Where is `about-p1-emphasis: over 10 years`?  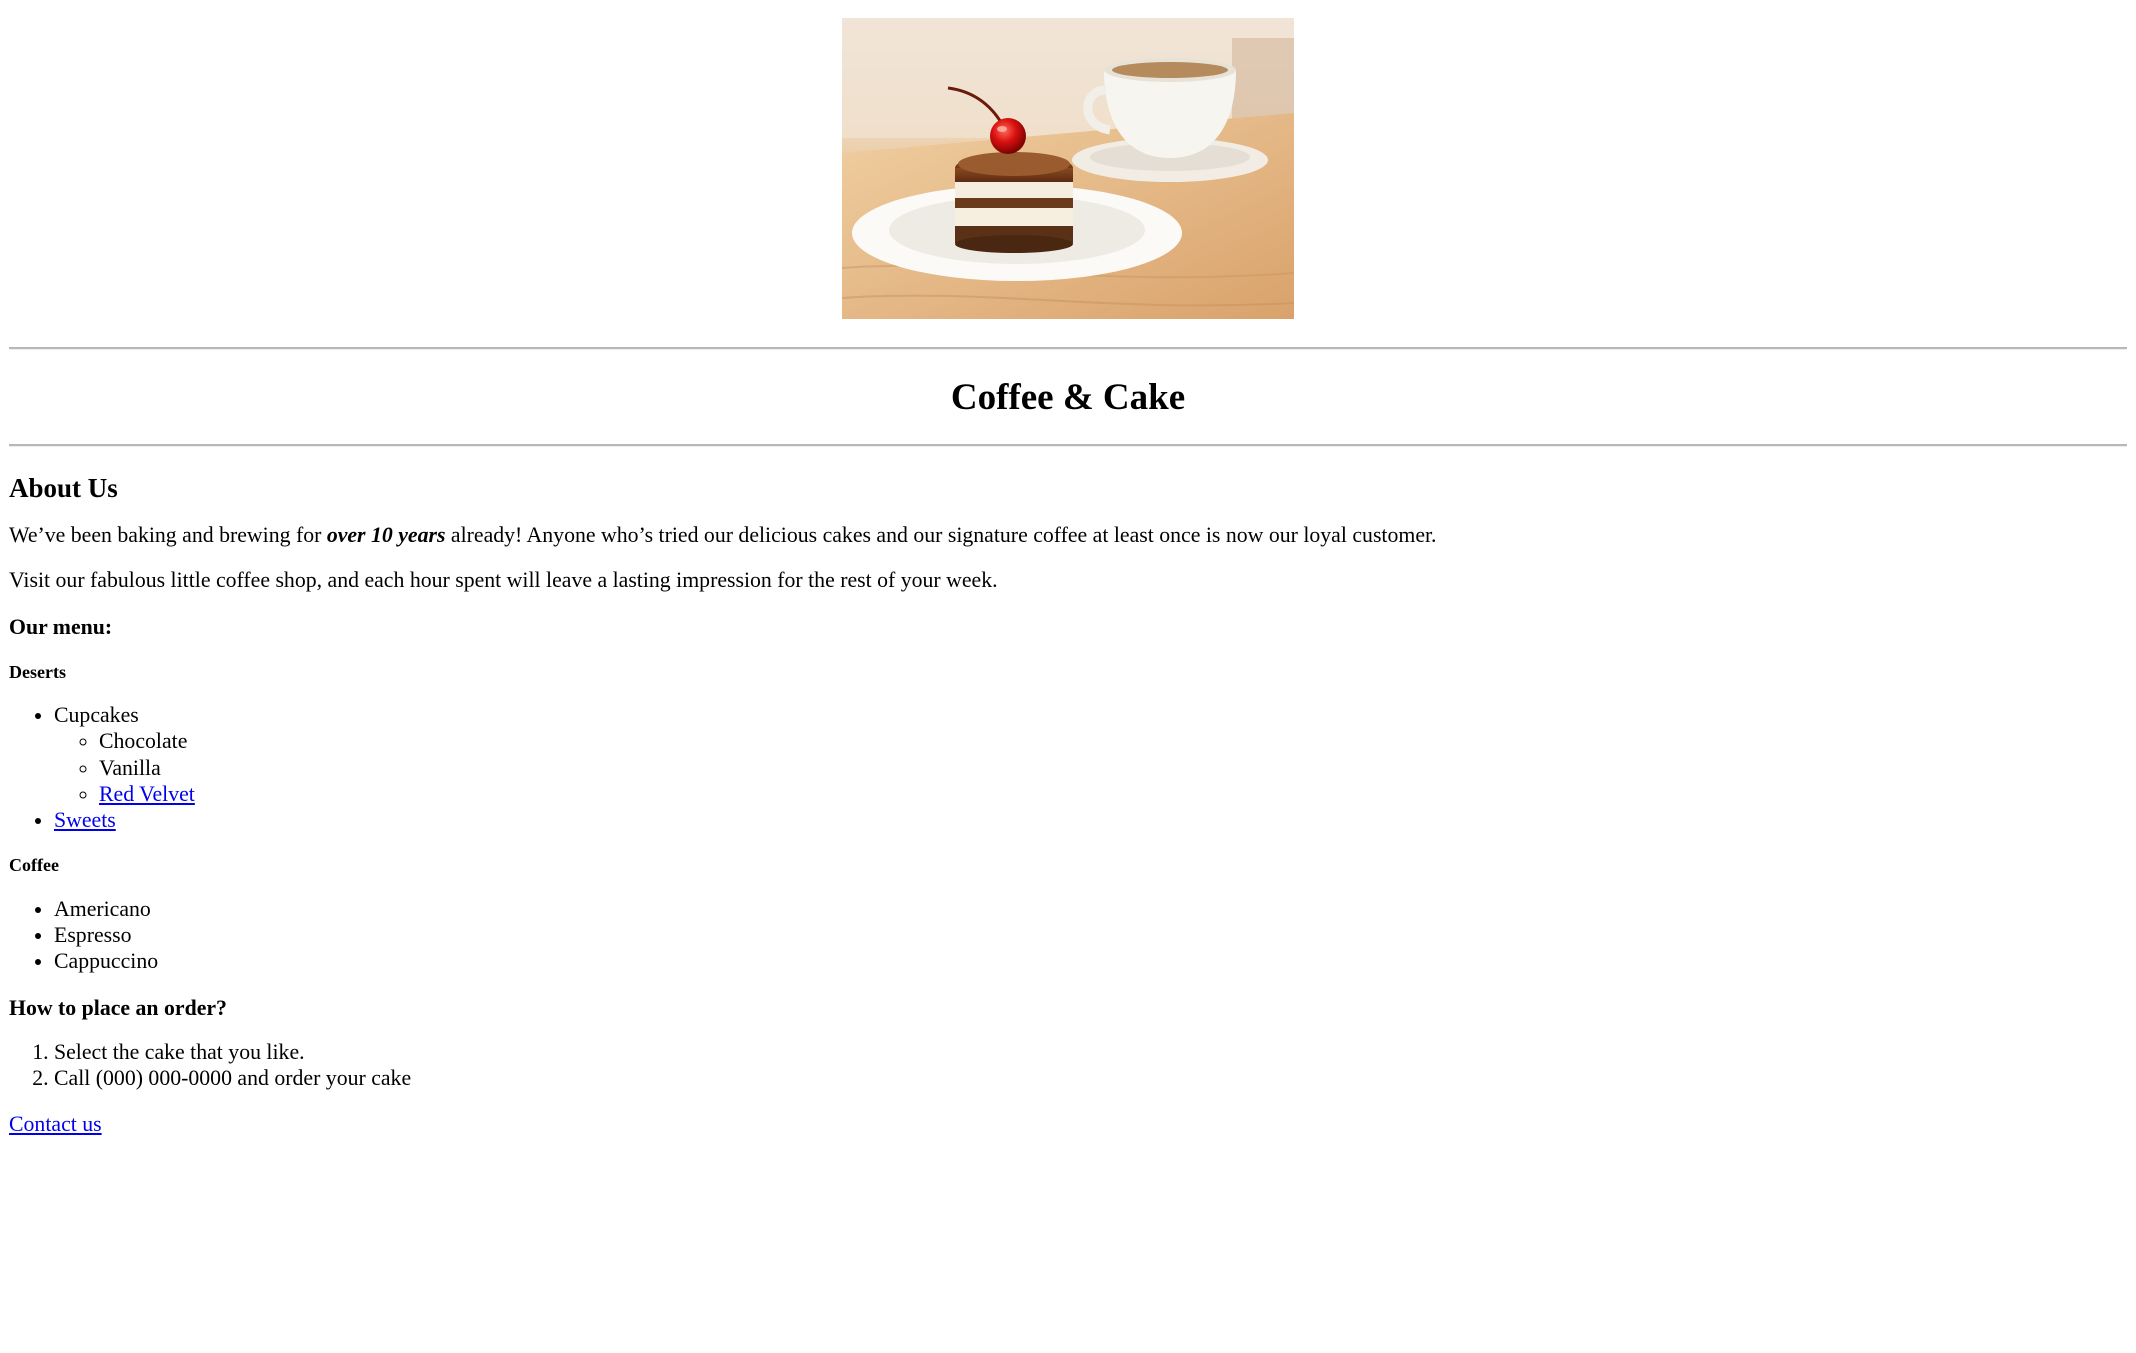 about-p1-emphasis: over 10 years is located at coordinates (386, 535).